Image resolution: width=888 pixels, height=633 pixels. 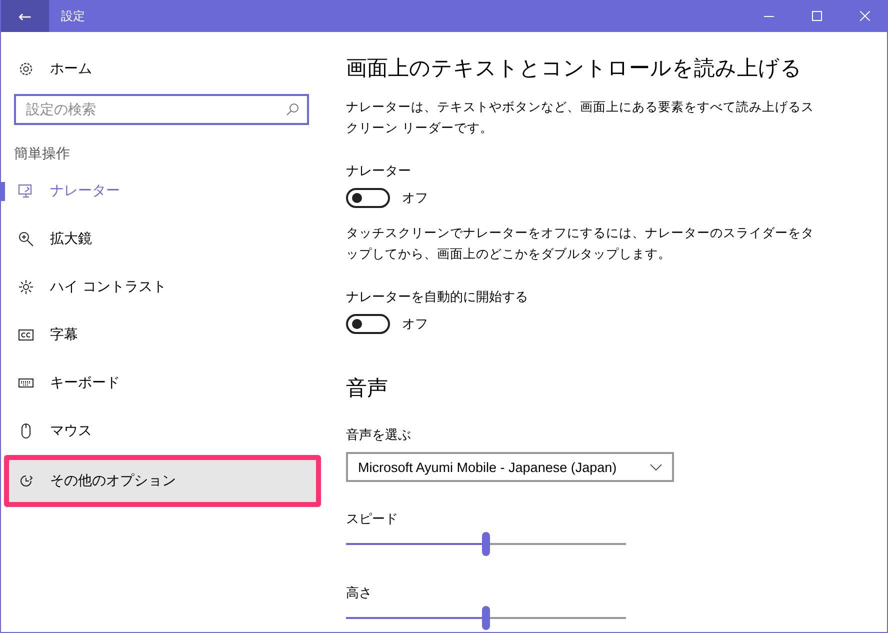 I want to click on search-field: 設定の検索, so click(x=161, y=109).